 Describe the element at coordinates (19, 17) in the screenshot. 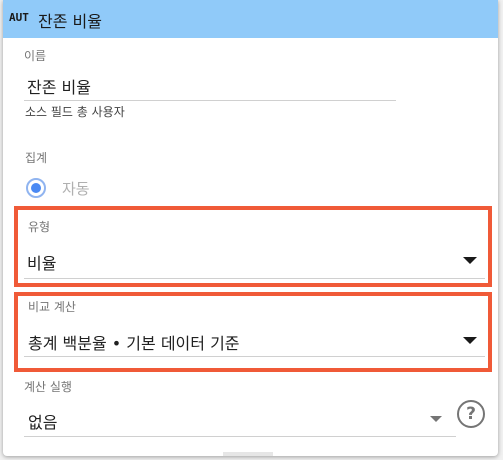

I see `field-type-badge: AUT` at that location.